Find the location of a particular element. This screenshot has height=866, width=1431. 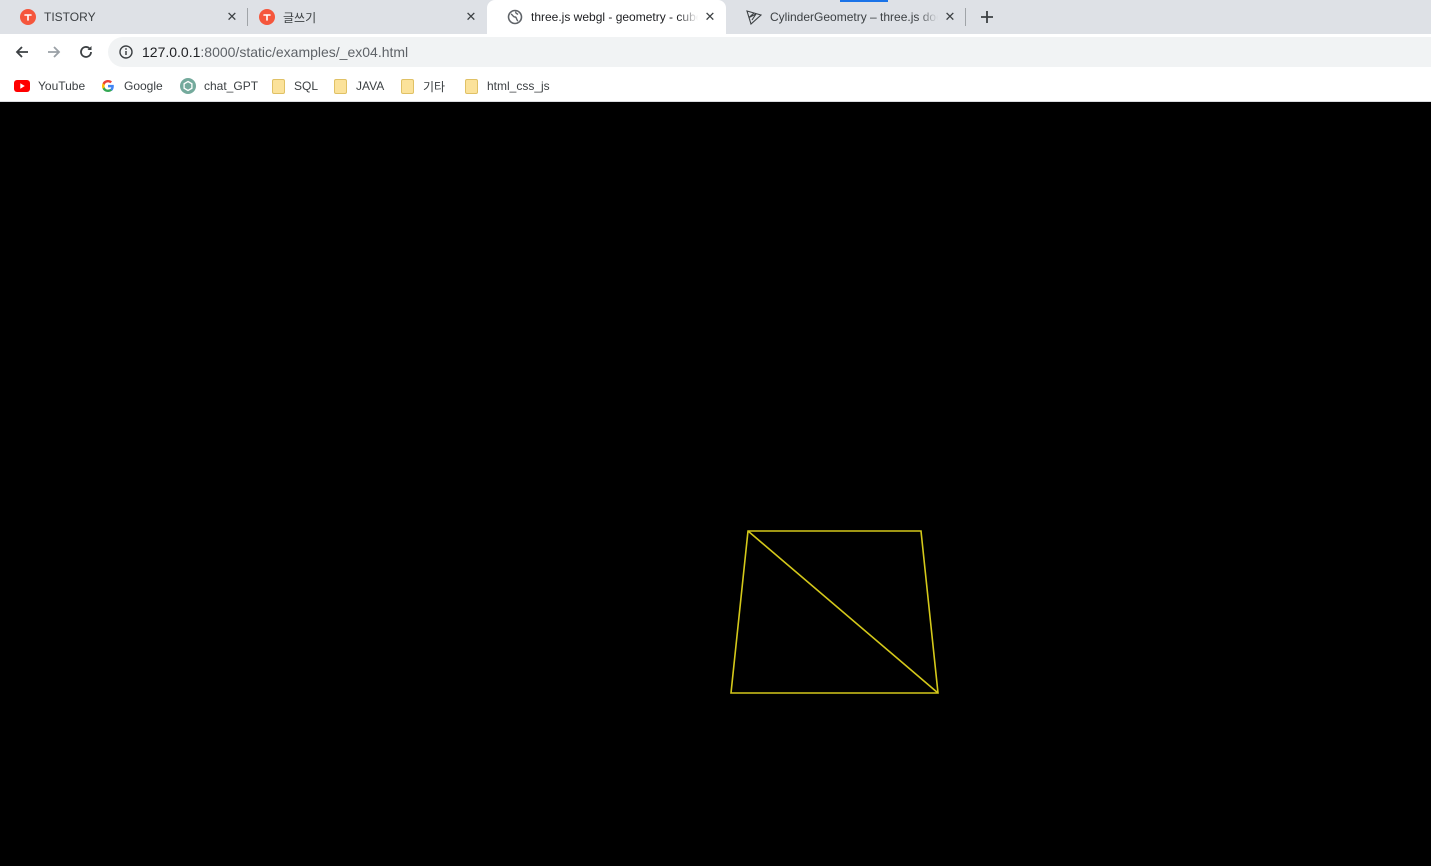

bookmark-folder-etc: 기타 is located at coordinates (422, 86).